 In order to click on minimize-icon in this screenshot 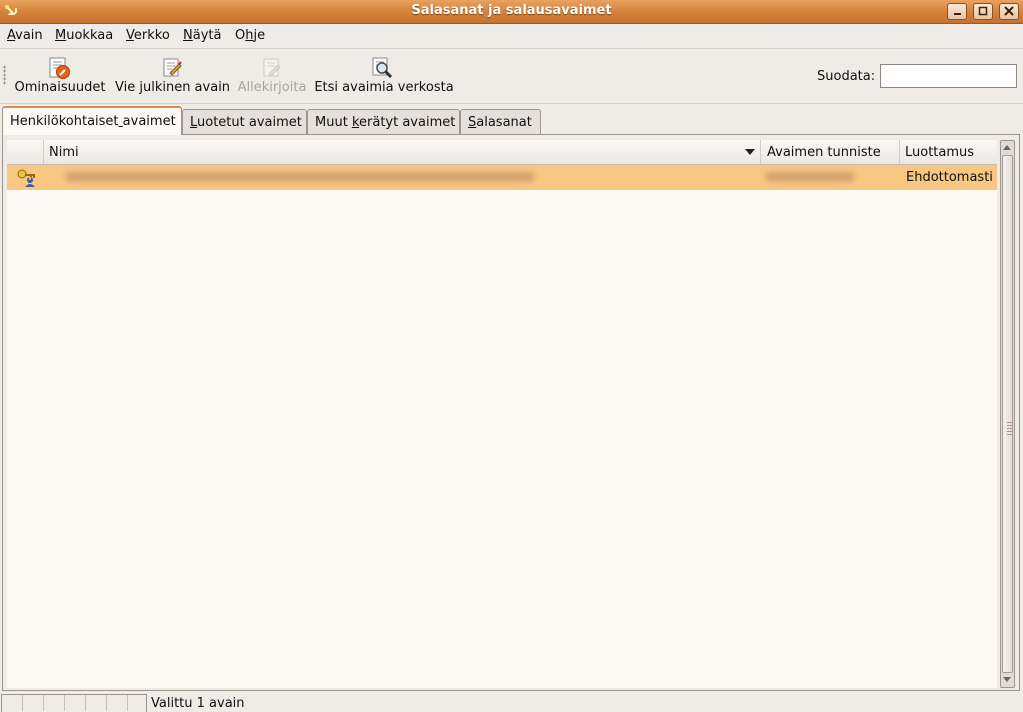, I will do `click(957, 14)`.